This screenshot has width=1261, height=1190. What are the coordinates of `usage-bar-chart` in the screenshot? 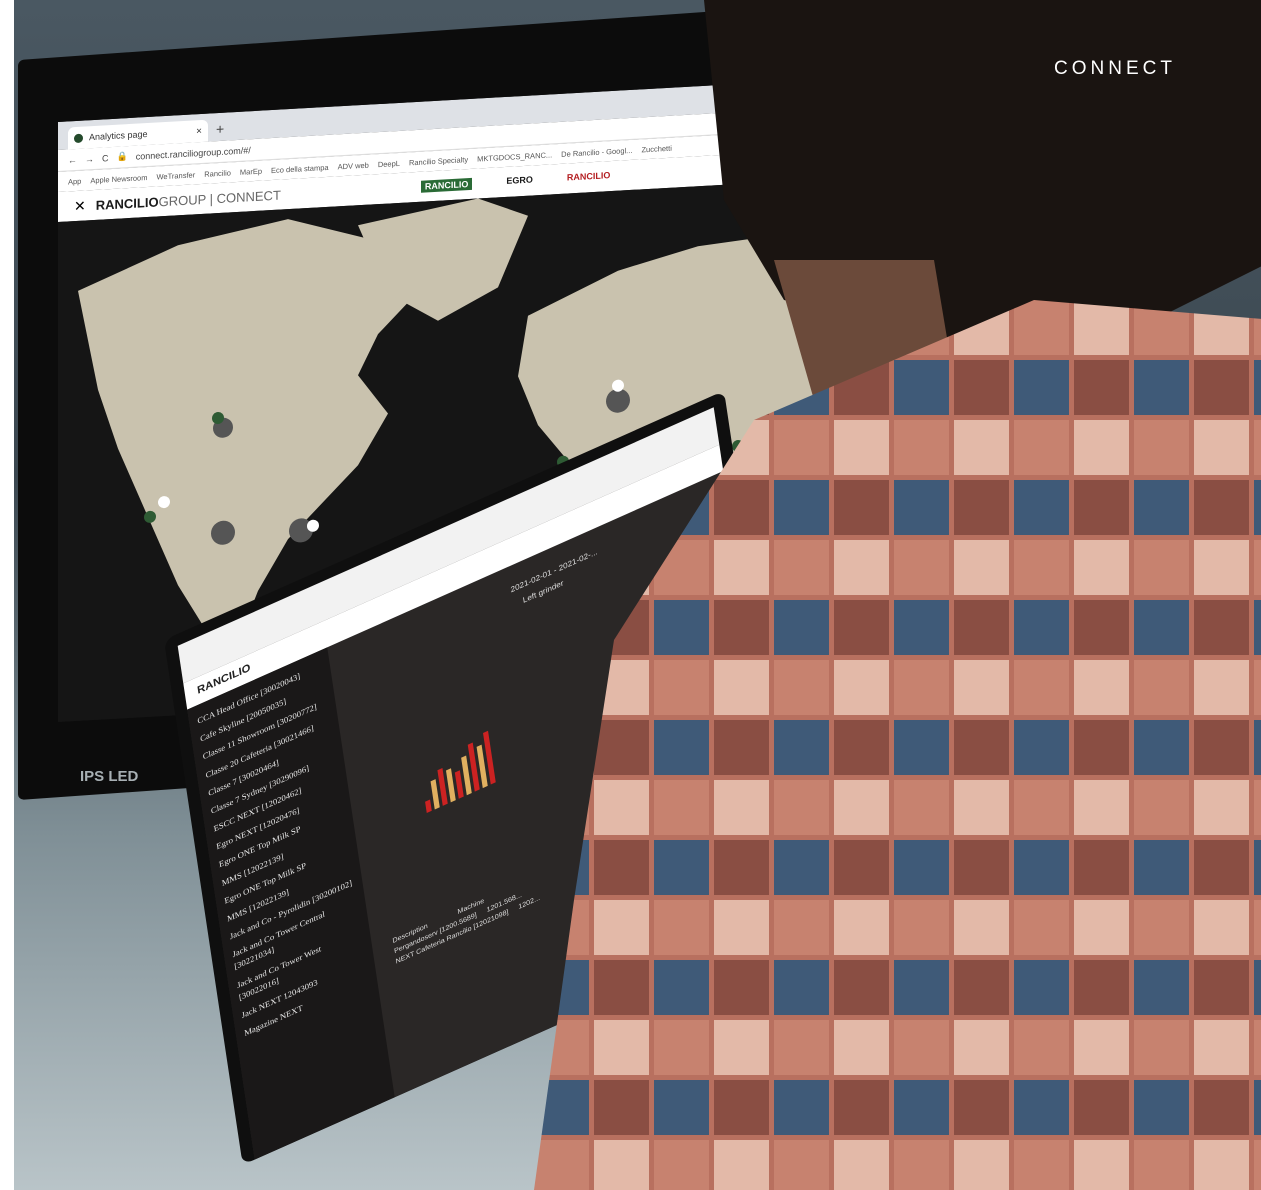 It's located at (457, 770).